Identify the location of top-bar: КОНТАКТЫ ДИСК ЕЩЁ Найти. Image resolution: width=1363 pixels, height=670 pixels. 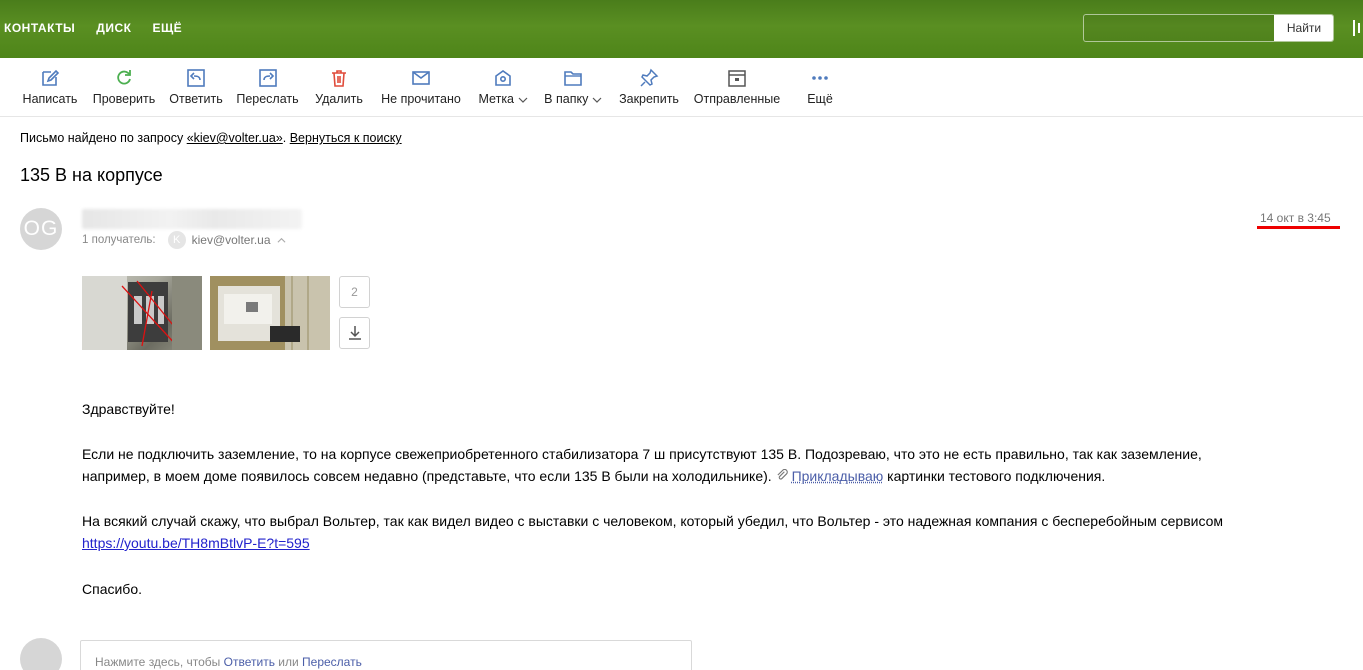
(681, 29).